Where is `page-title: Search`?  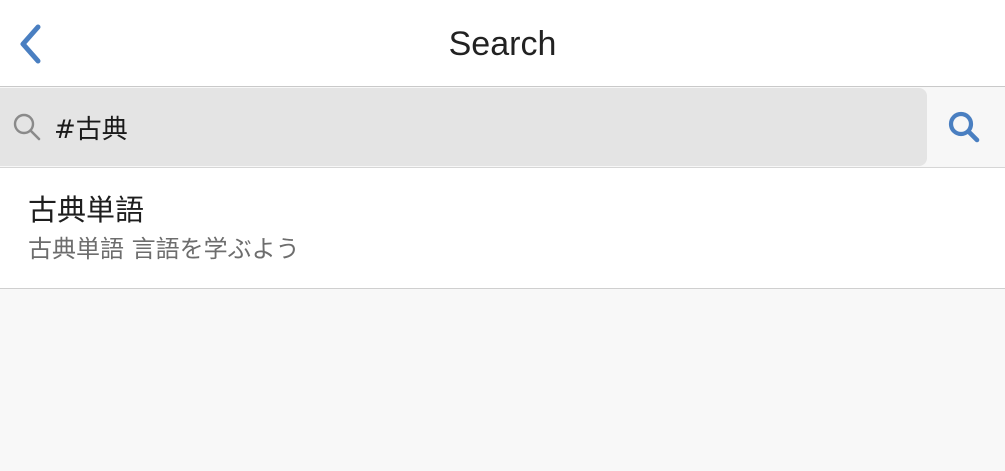 page-title: Search is located at coordinates (502, 44).